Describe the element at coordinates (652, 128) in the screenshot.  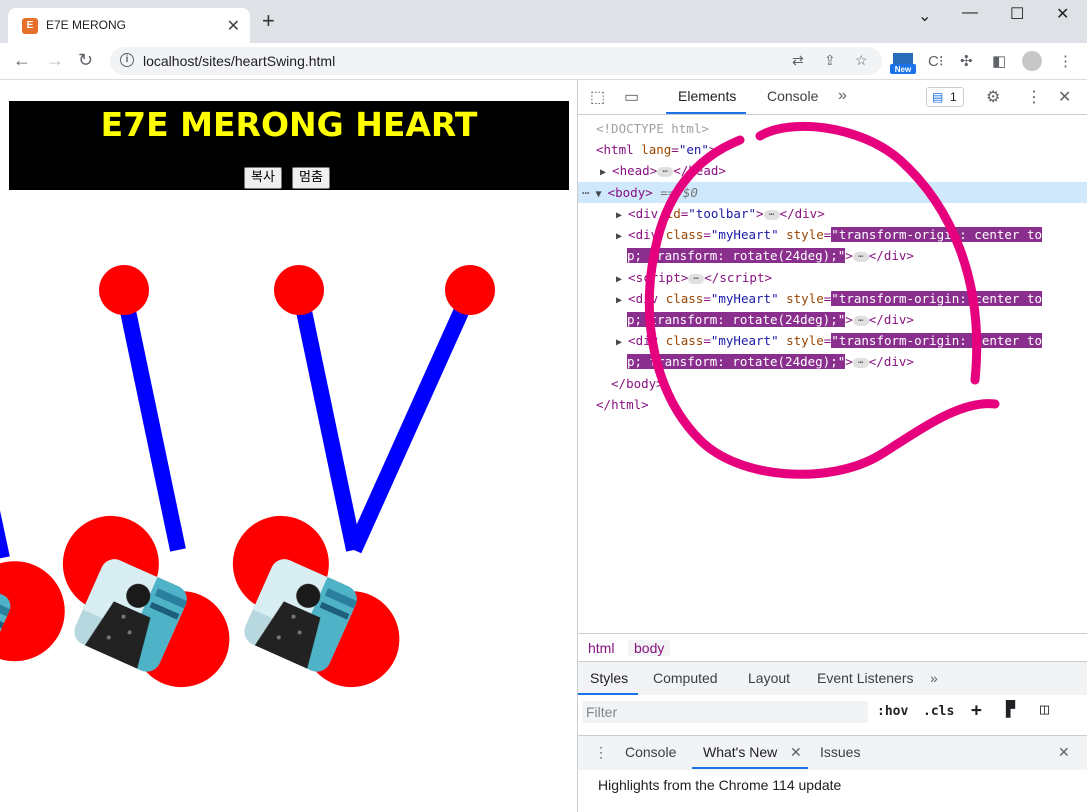
I see `dom-doctype: <!DOCTYPE html>` at that location.